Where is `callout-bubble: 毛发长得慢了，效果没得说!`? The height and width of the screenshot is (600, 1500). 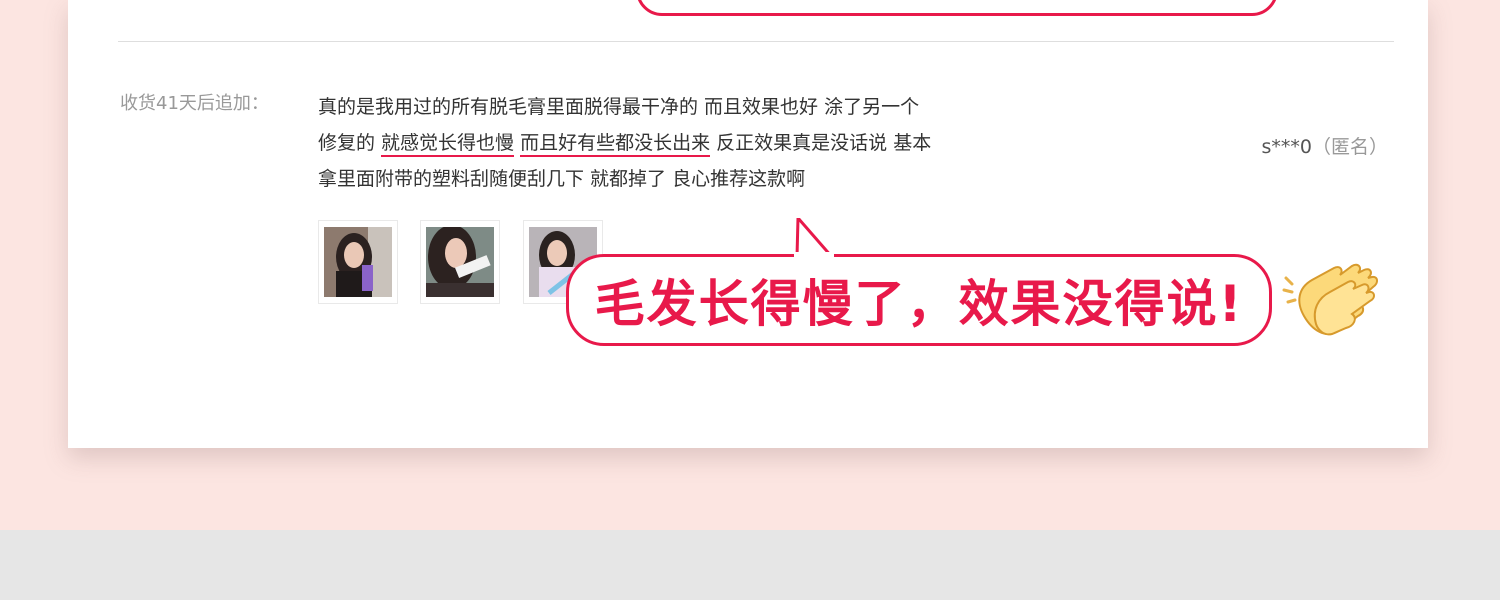 callout-bubble: 毛发长得慢了，效果没得说! is located at coordinates (919, 300).